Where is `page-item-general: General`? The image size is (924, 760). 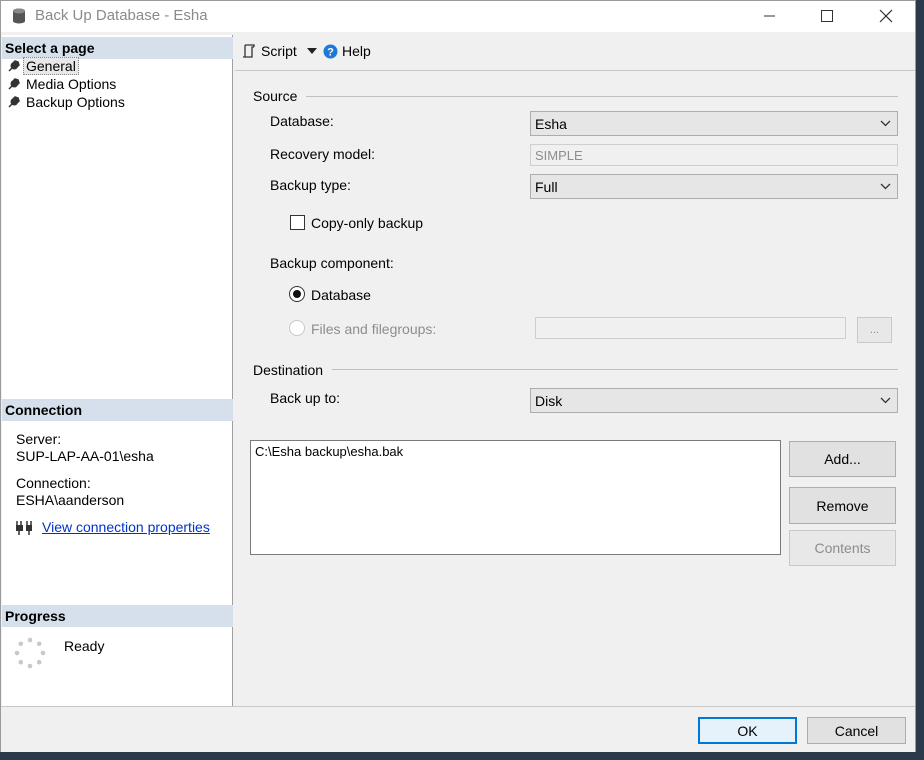
page-item-general: General is located at coordinates (43, 66).